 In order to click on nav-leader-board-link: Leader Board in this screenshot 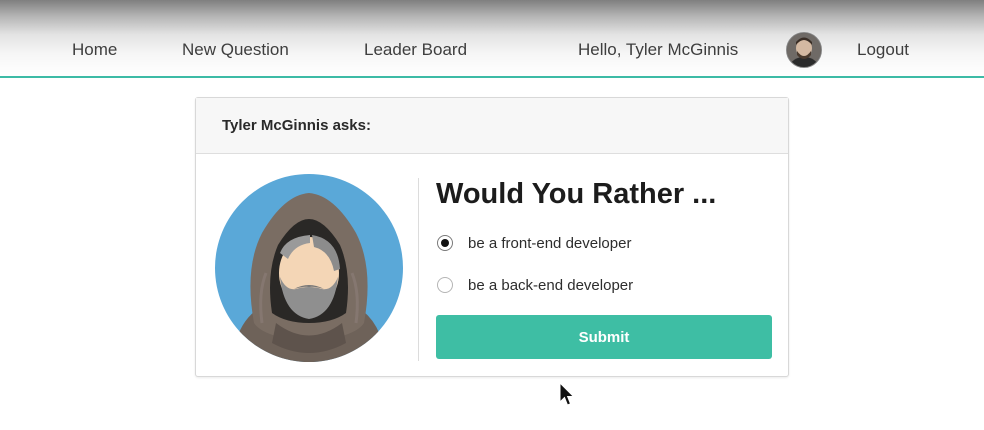, I will do `click(415, 50)`.